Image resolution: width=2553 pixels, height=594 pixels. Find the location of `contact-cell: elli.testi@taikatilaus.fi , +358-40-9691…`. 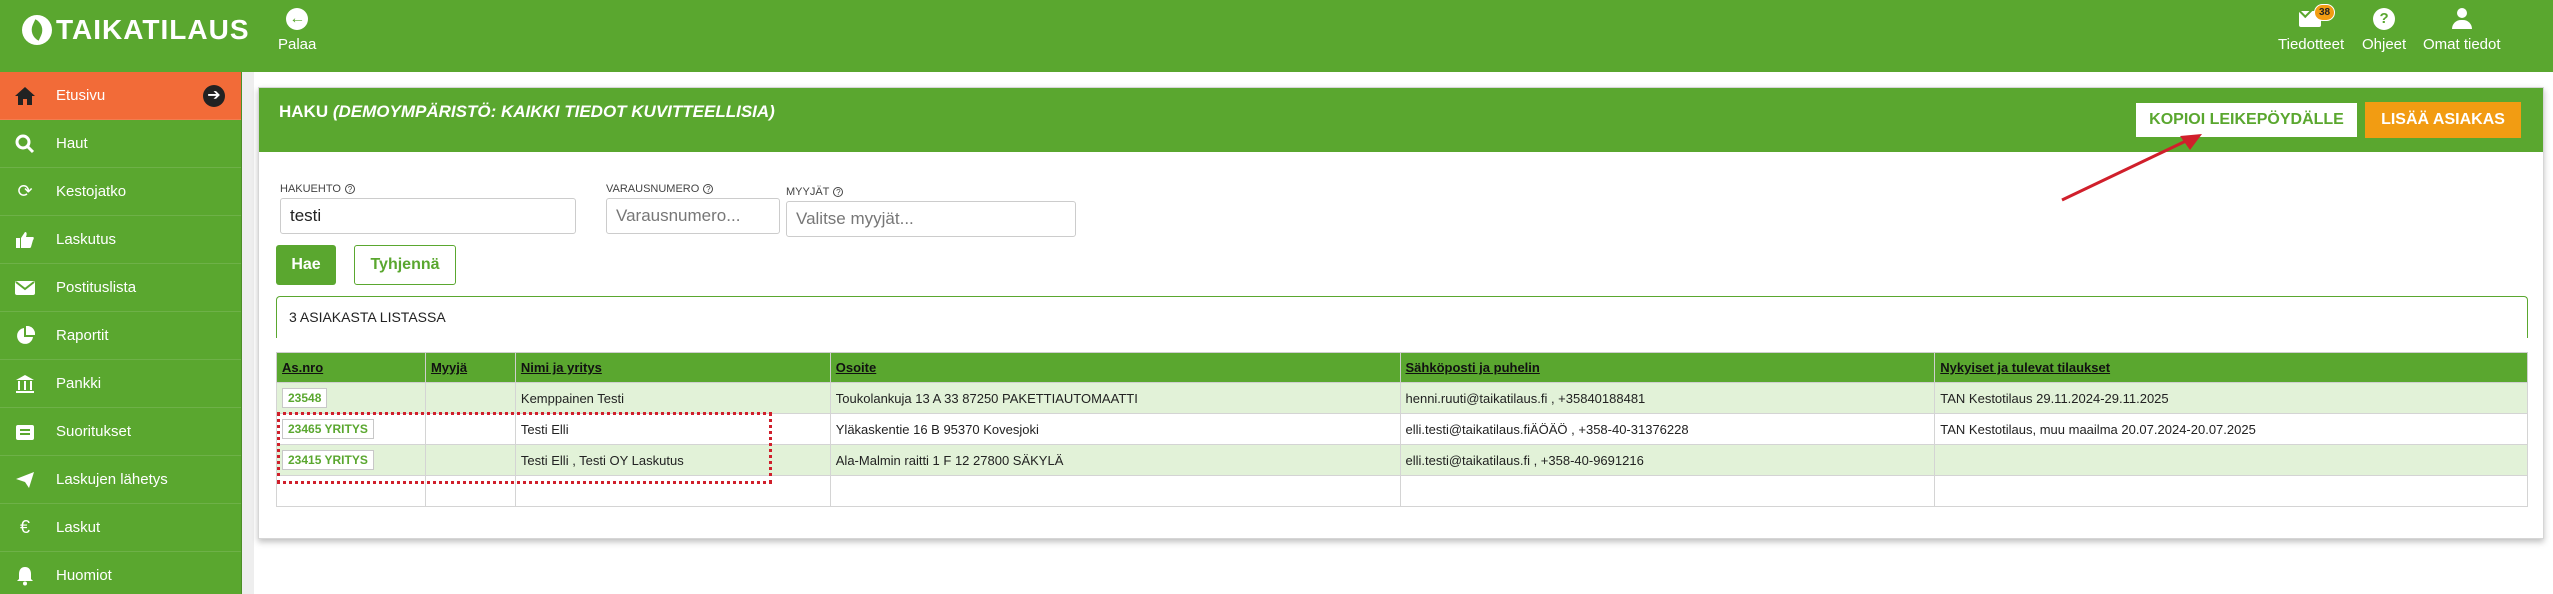

contact-cell: elli.testi@taikatilaus.fi , +358-40-9691… is located at coordinates (1667, 460).